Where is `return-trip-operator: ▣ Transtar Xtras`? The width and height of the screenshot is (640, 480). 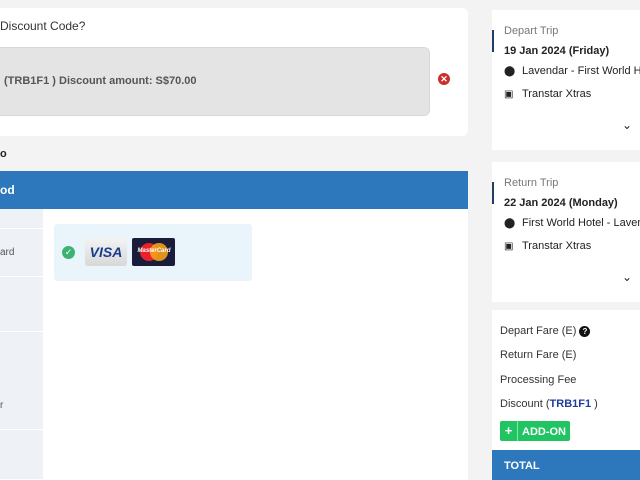 return-trip-operator: ▣ Transtar Xtras is located at coordinates (548, 246).